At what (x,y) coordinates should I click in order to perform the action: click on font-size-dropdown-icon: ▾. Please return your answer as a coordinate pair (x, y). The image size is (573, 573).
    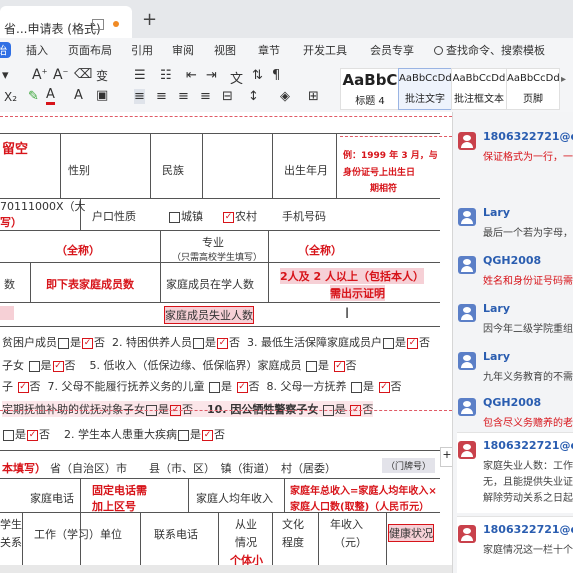
    Looking at the image, I should click on (5, 75).